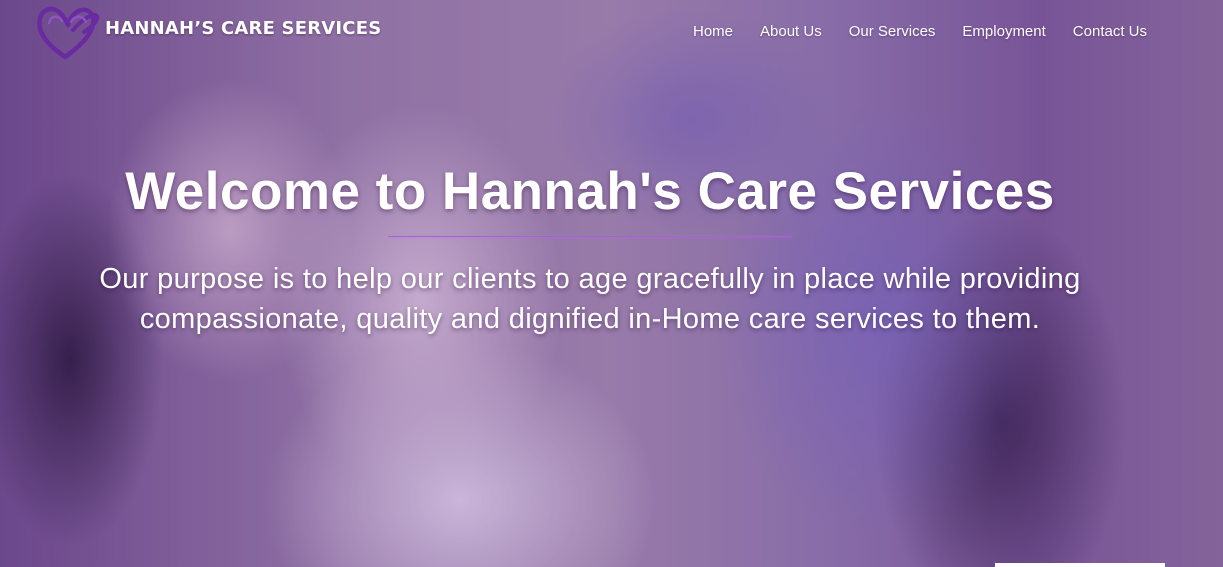  Describe the element at coordinates (892, 33) in the screenshot. I see `nav-our-services-link: Our Services` at that location.